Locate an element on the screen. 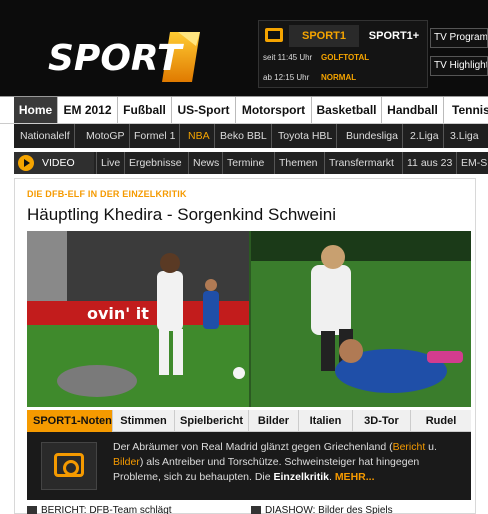  bericht-link: Bericht is located at coordinates (409, 447).